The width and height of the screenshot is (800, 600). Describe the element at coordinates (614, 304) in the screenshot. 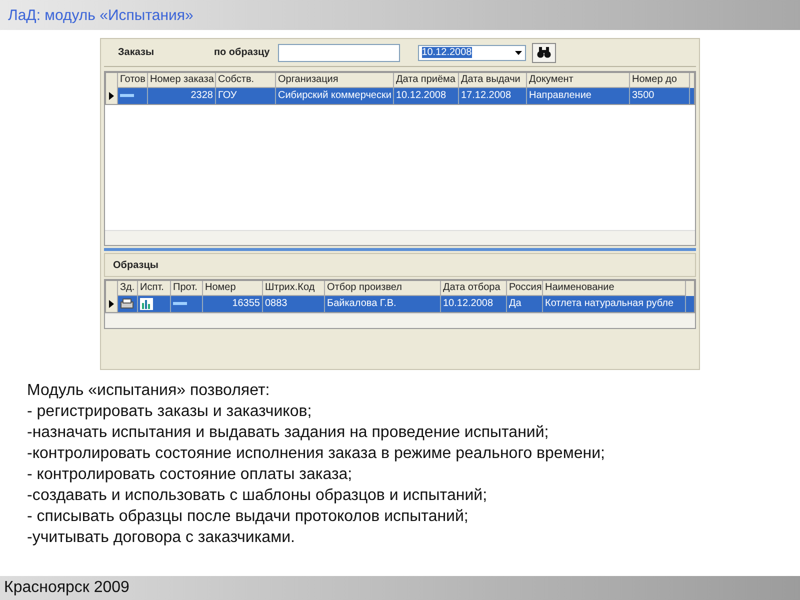

I see `table-cell: Котлета натуральная рубле` at that location.